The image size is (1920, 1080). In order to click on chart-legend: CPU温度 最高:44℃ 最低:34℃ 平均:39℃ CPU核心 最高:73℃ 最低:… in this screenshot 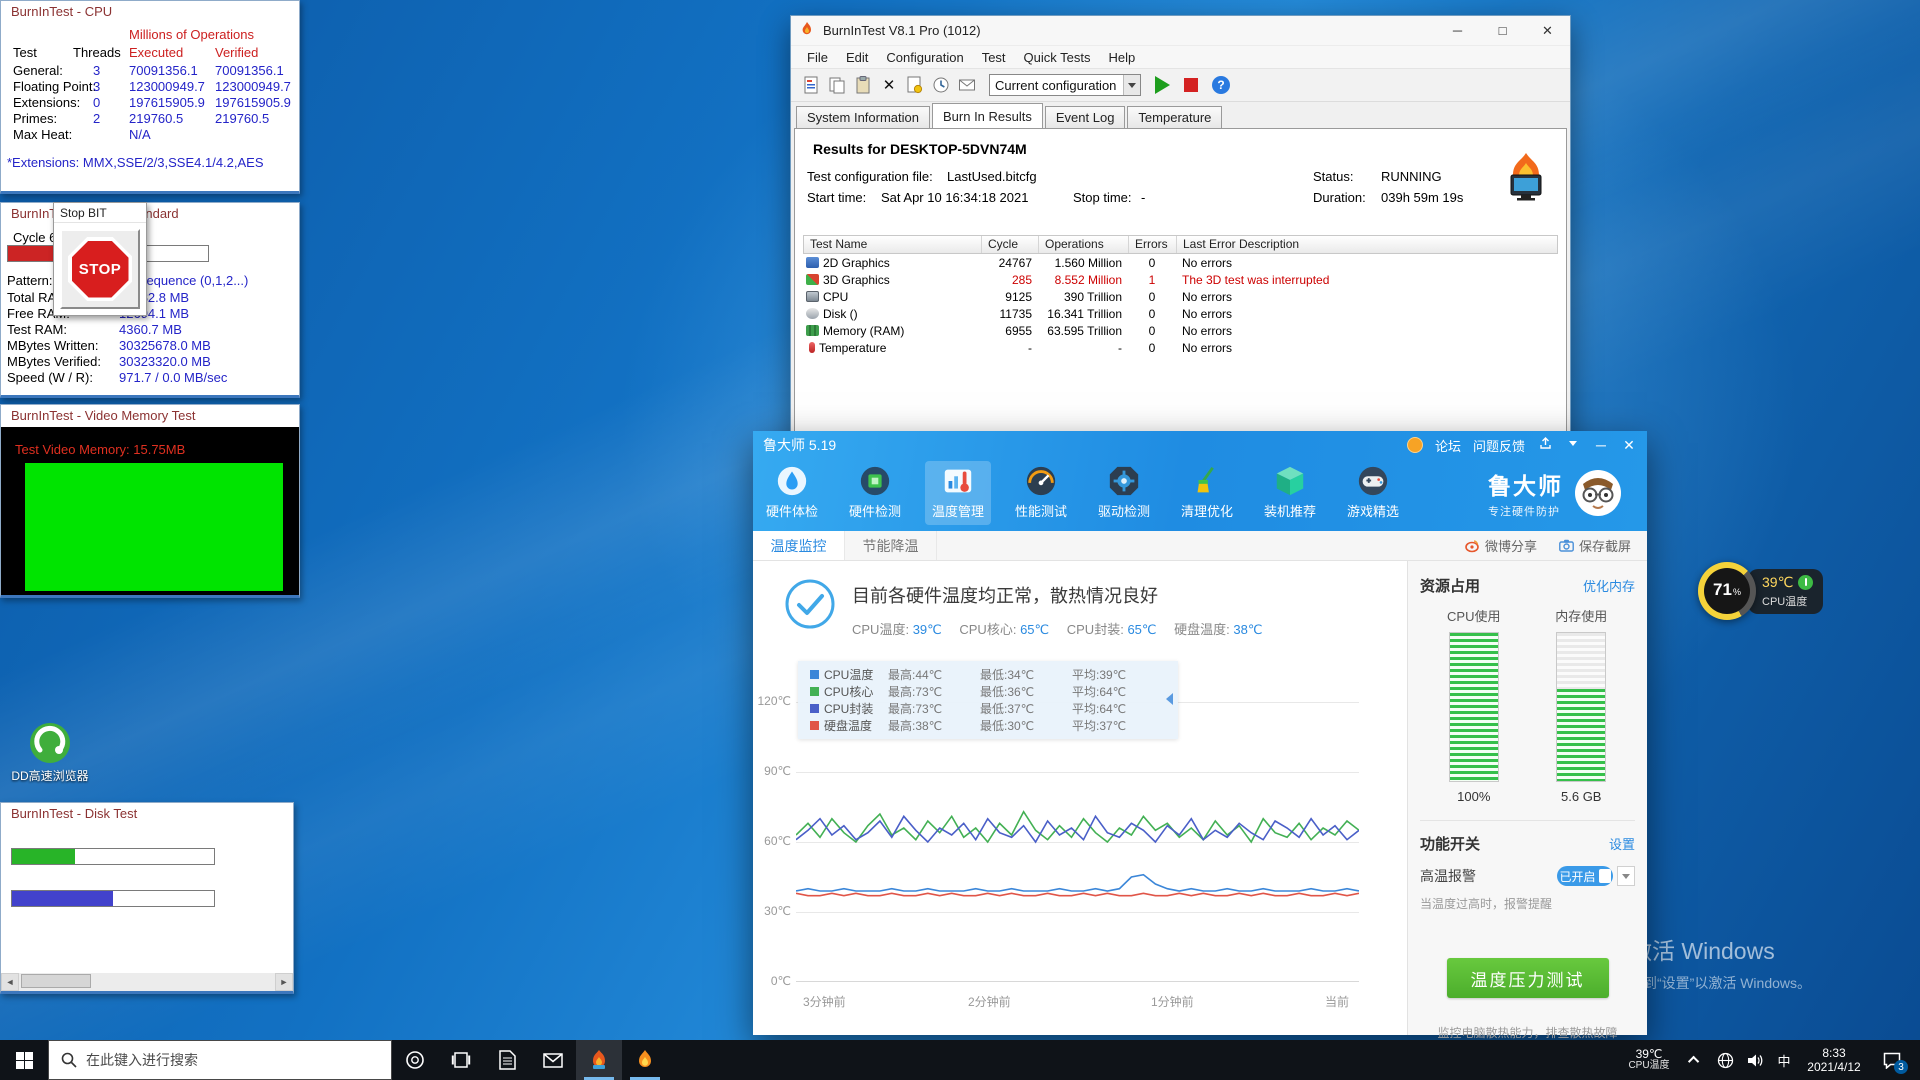, I will do `click(988, 700)`.